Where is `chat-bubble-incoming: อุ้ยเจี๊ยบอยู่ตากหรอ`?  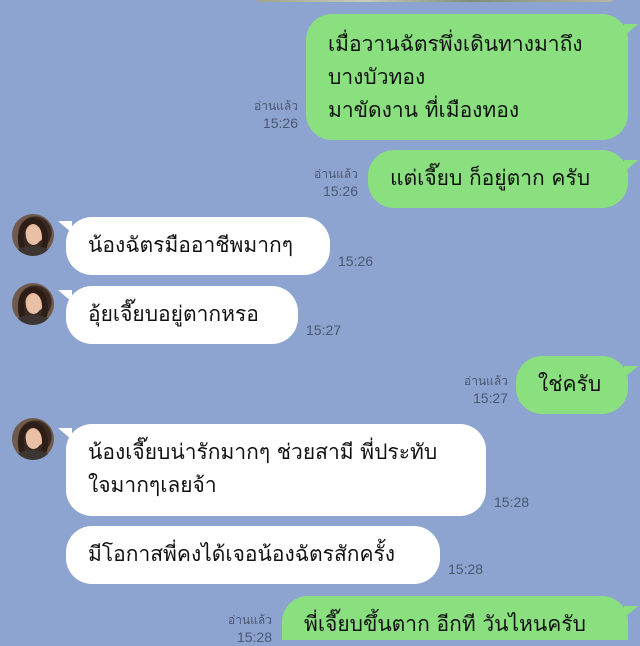 chat-bubble-incoming: อุ้ยเจี๊ยบอยู่ตากหรอ is located at coordinates (182, 315).